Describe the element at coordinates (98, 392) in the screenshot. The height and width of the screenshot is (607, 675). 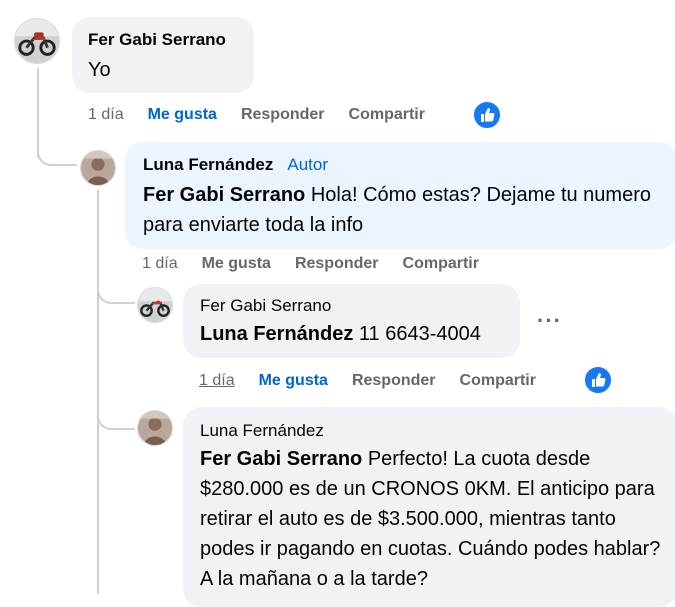
I see `thread-line-sub` at that location.